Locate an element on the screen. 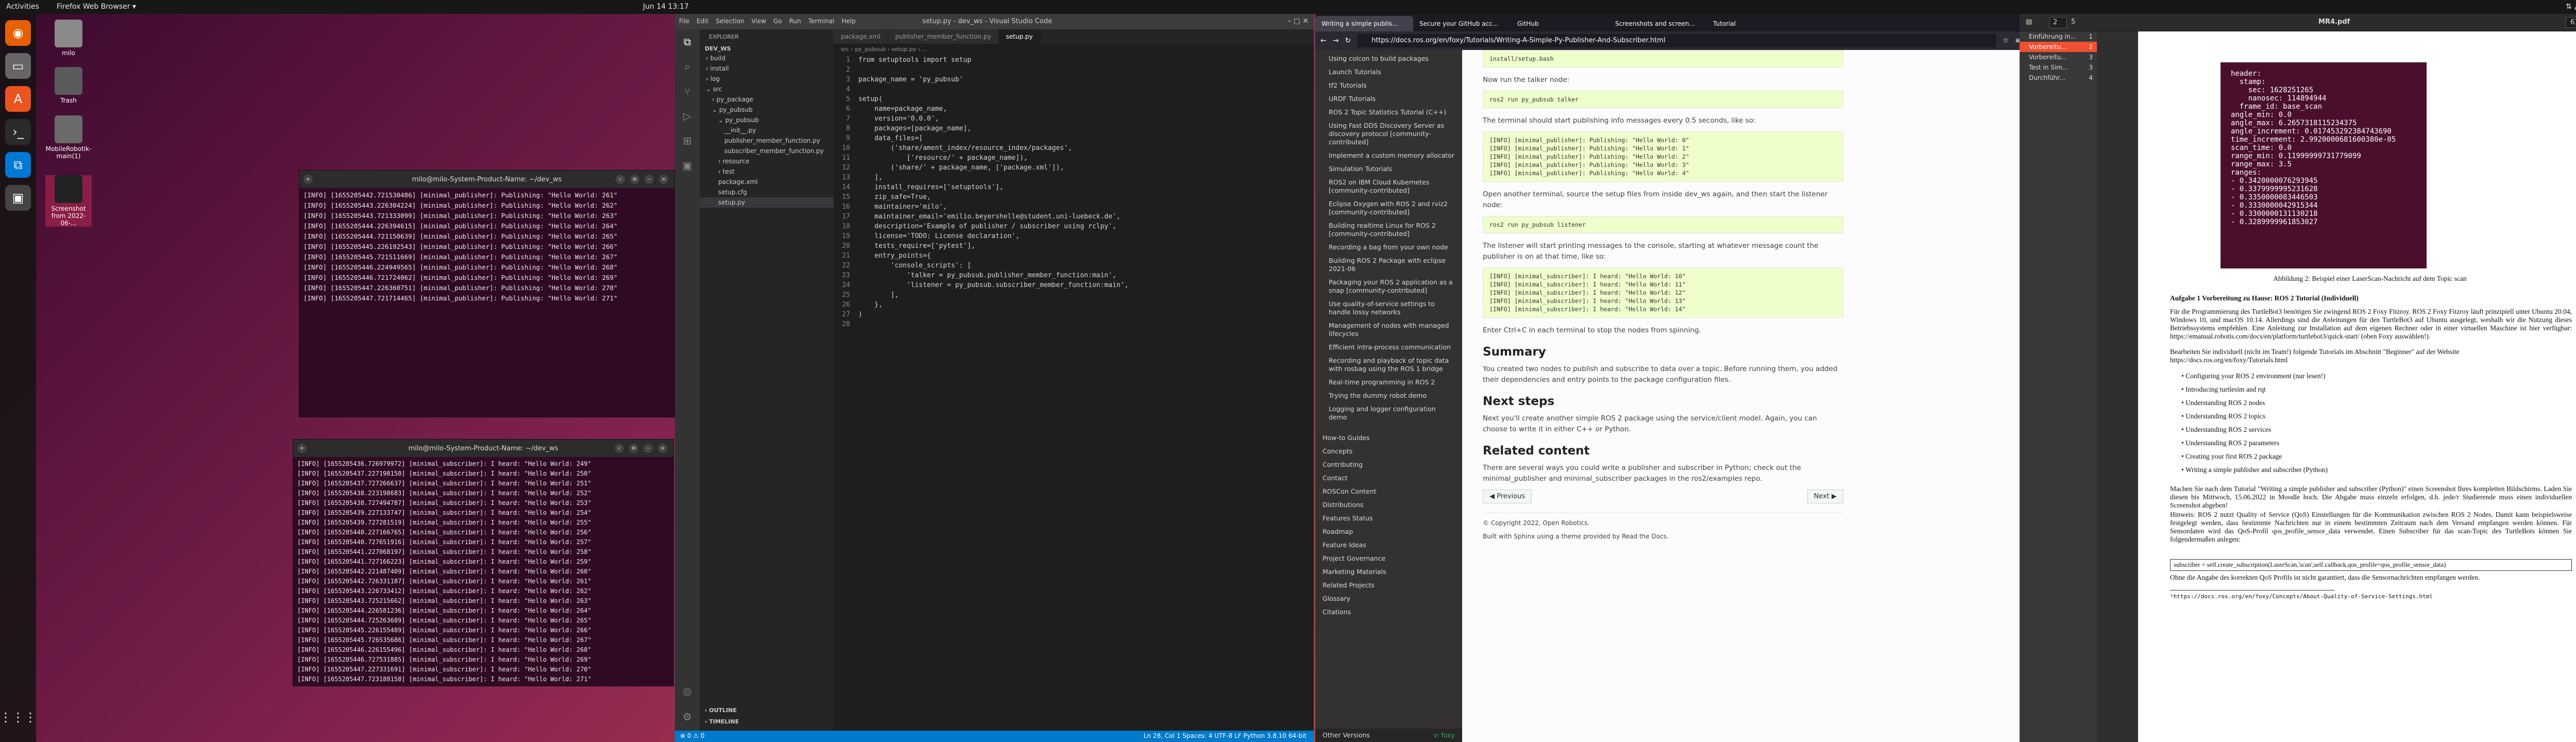 The height and width of the screenshot is (742, 2576). sidebar-link: ROS 2 Topic Statistics Tutorial (C++) is located at coordinates (1388, 112).